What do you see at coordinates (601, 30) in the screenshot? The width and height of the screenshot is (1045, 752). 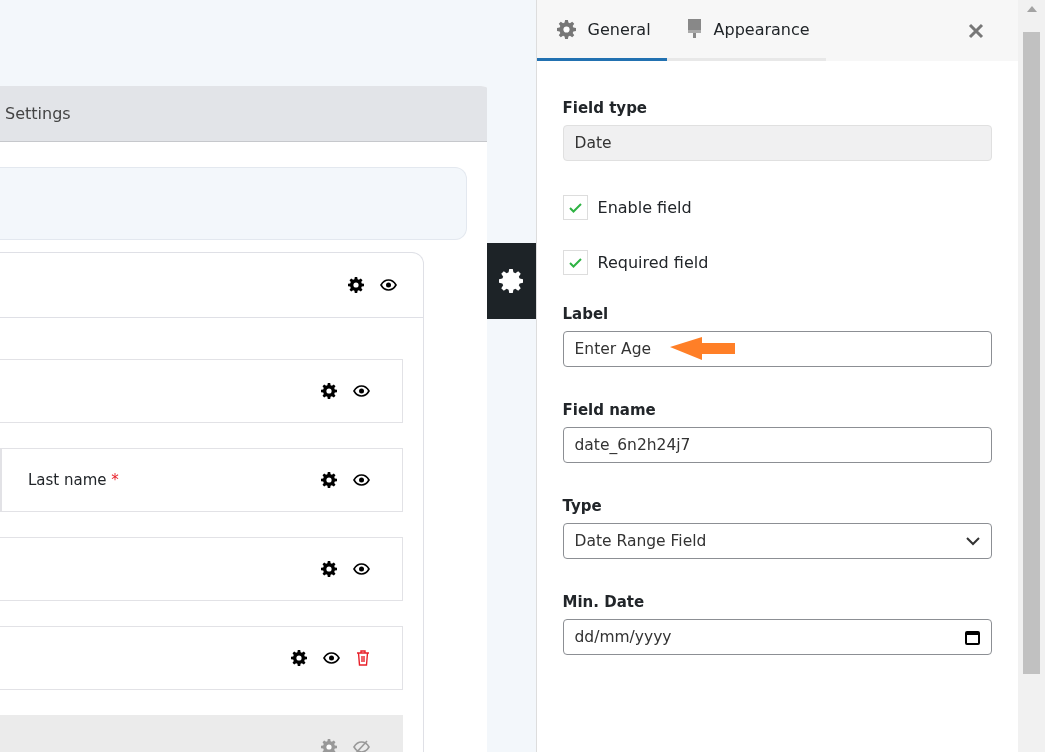 I see `panel-tab: General` at bounding box center [601, 30].